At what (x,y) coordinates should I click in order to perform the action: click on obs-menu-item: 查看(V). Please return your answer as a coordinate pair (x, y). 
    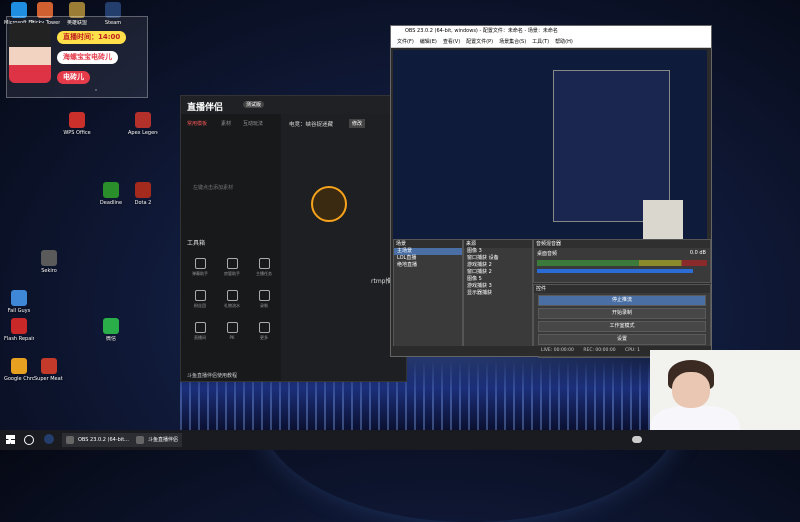
    Looking at the image, I should click on (451, 42).